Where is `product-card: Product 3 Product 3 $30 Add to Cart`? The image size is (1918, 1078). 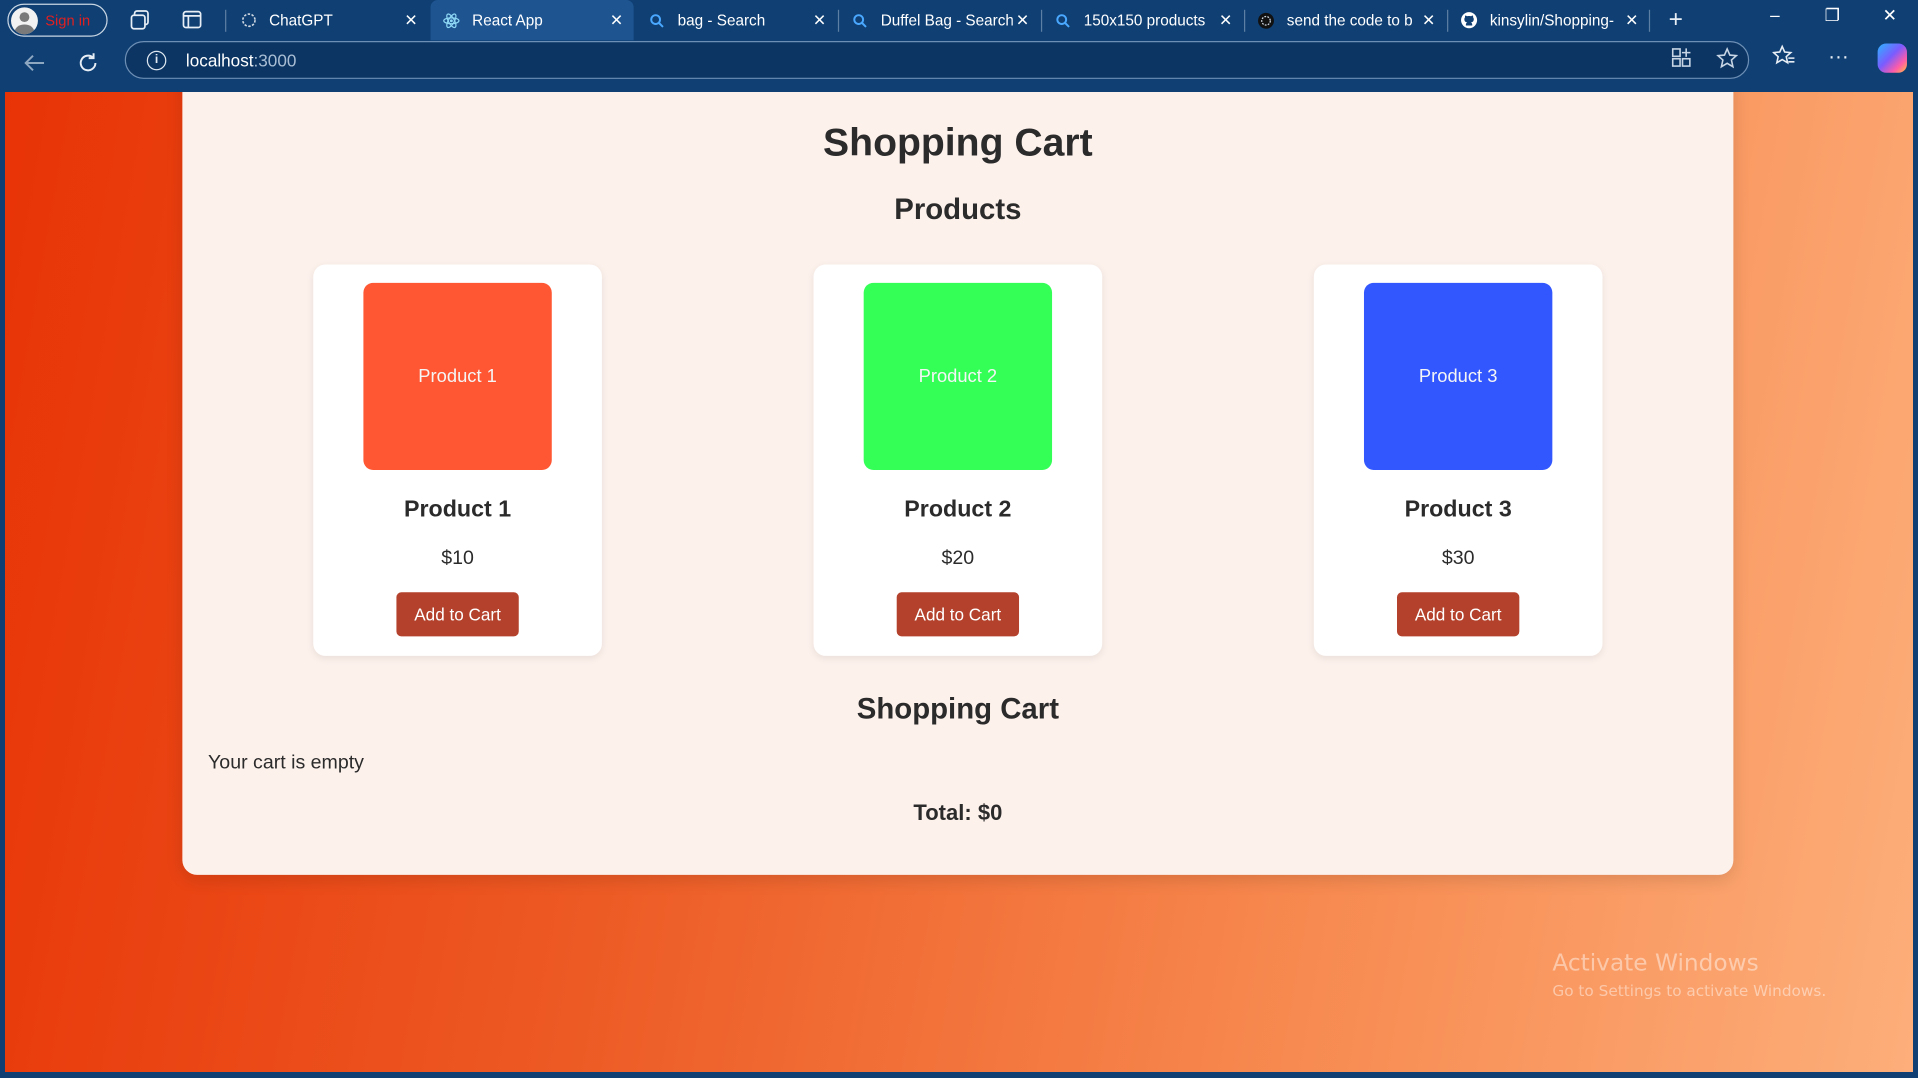
product-card: Product 3 Product 3 $30 Add to Cart is located at coordinates (1458, 460).